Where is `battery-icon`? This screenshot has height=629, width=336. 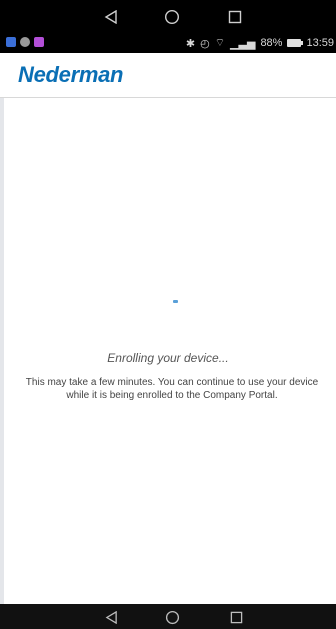
battery-icon is located at coordinates (295, 43).